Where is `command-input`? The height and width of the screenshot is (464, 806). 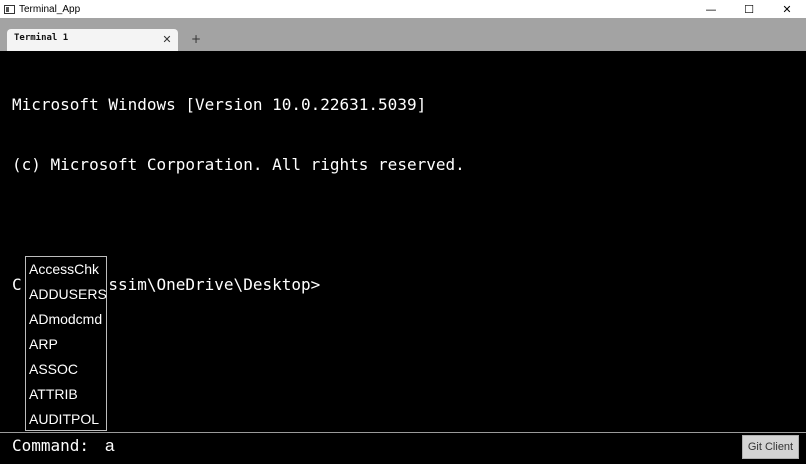
command-input is located at coordinates (417, 446).